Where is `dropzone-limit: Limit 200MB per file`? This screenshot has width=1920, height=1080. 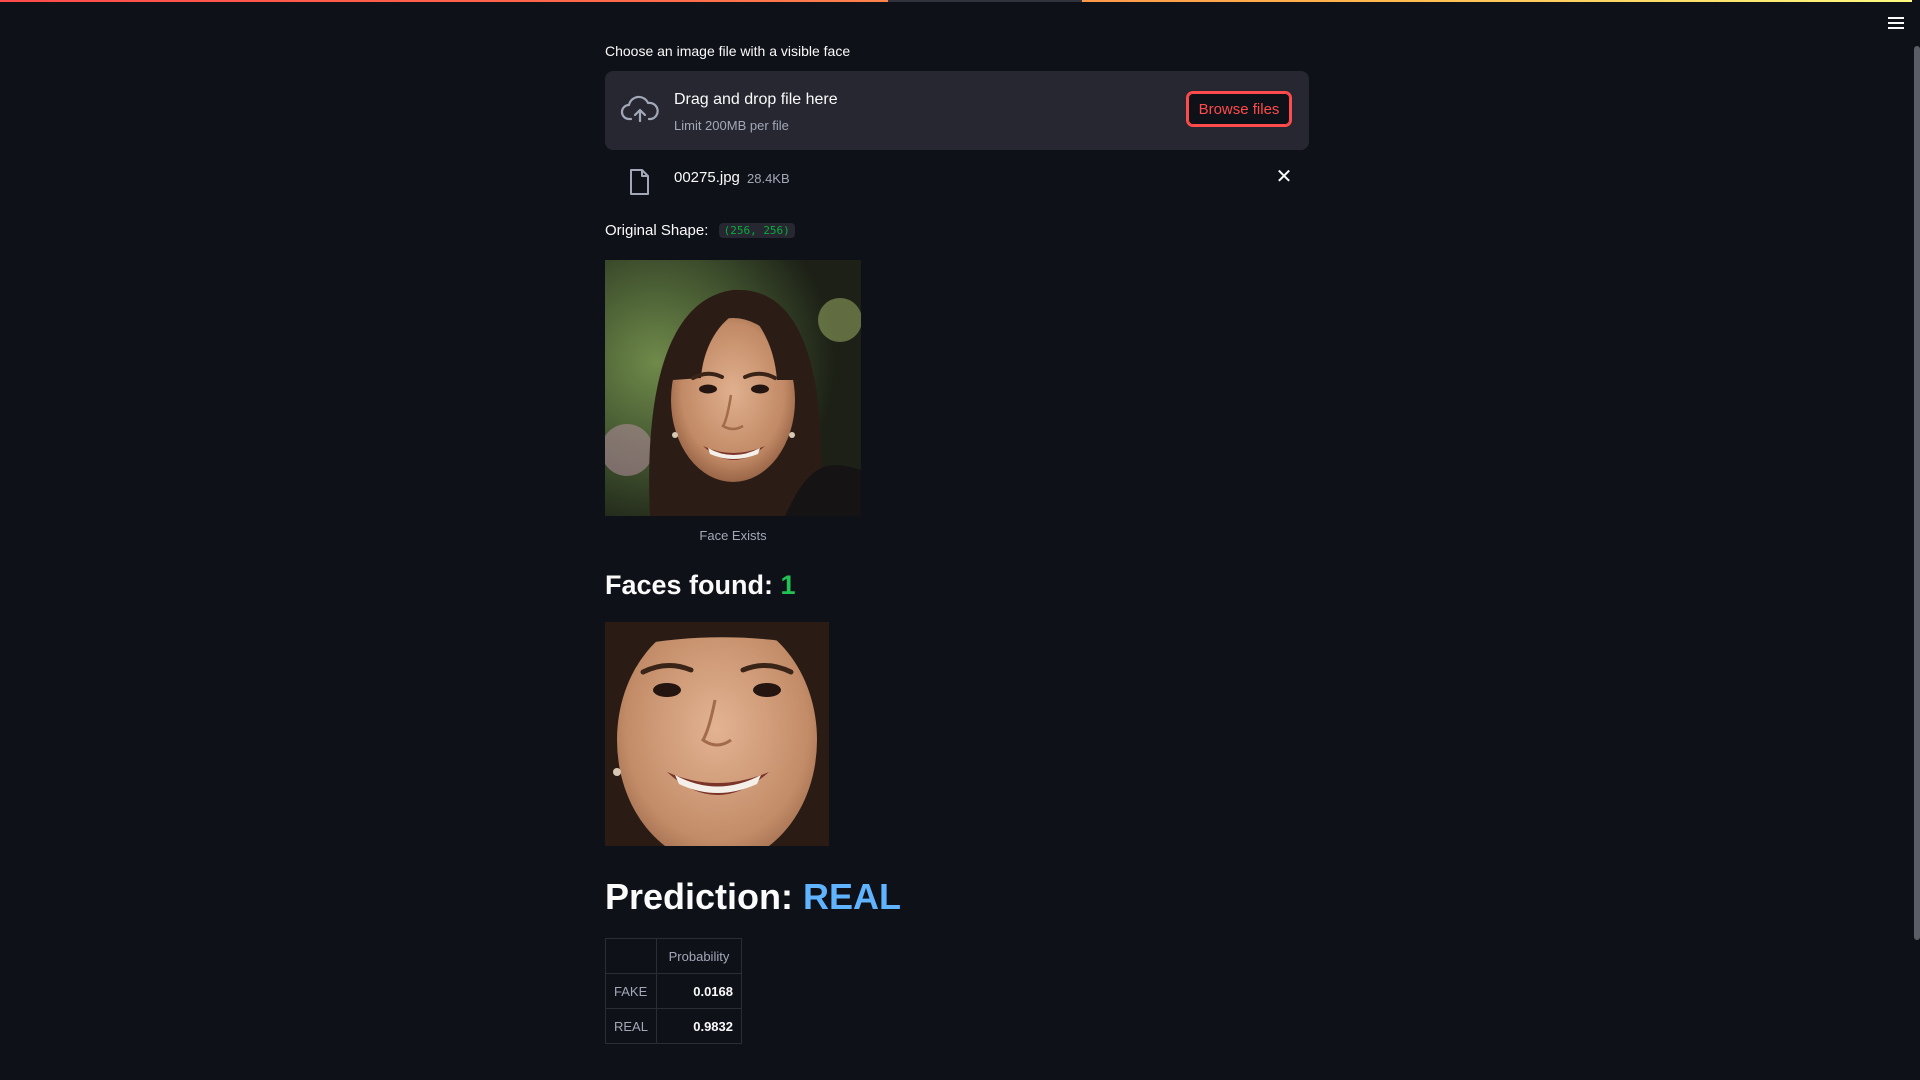
dropzone-limit: Limit 200MB per file is located at coordinates (731, 125).